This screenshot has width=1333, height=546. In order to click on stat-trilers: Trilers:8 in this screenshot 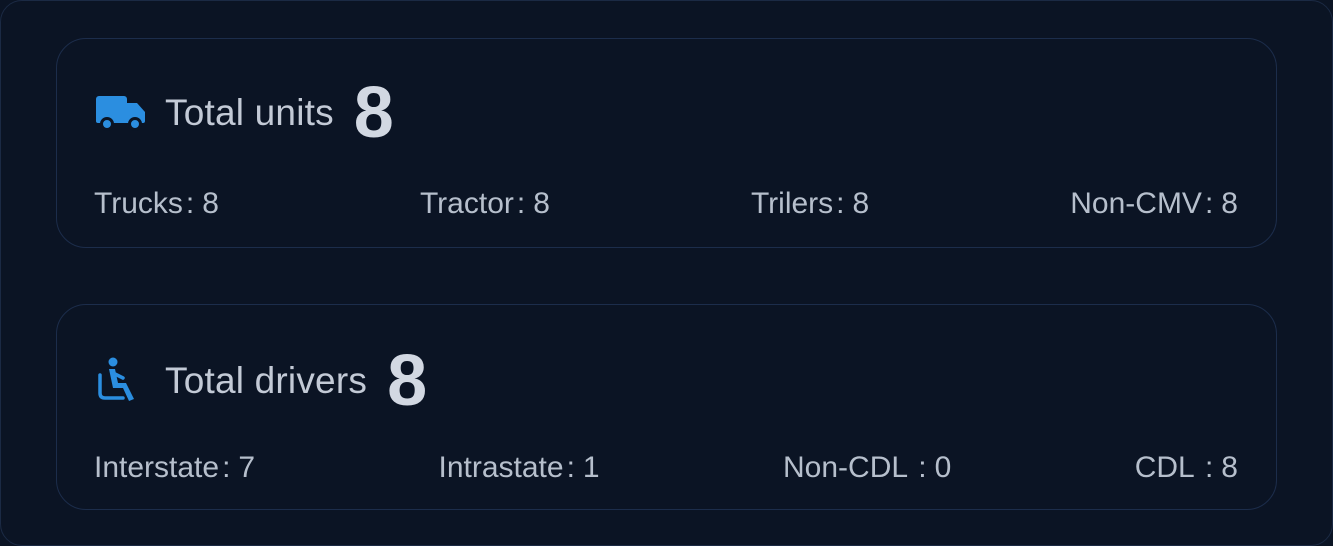, I will do `click(810, 203)`.